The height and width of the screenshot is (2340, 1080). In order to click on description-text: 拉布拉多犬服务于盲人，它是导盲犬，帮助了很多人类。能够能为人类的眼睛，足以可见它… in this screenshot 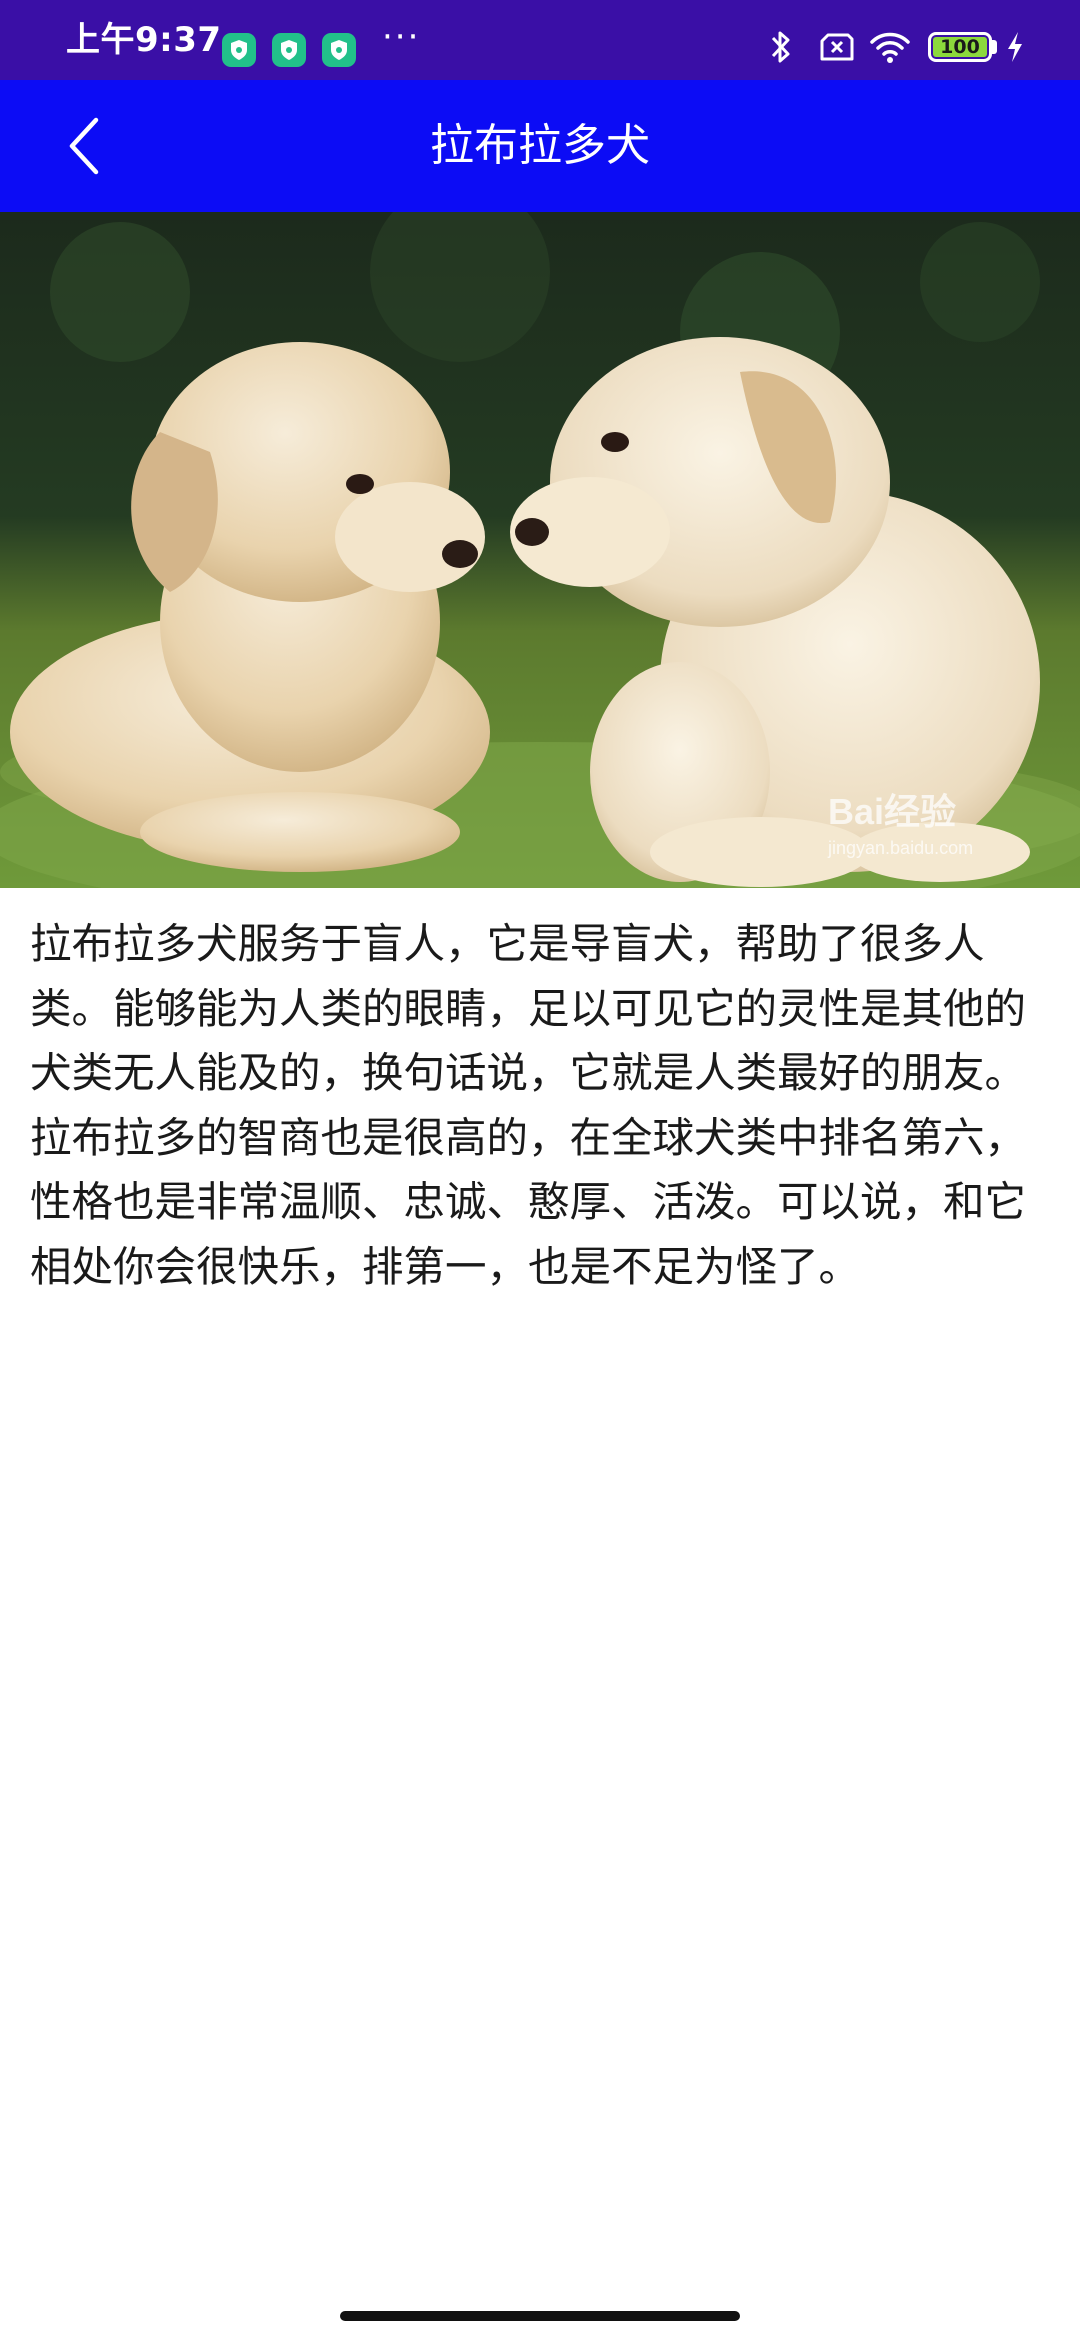, I will do `click(528, 1105)`.